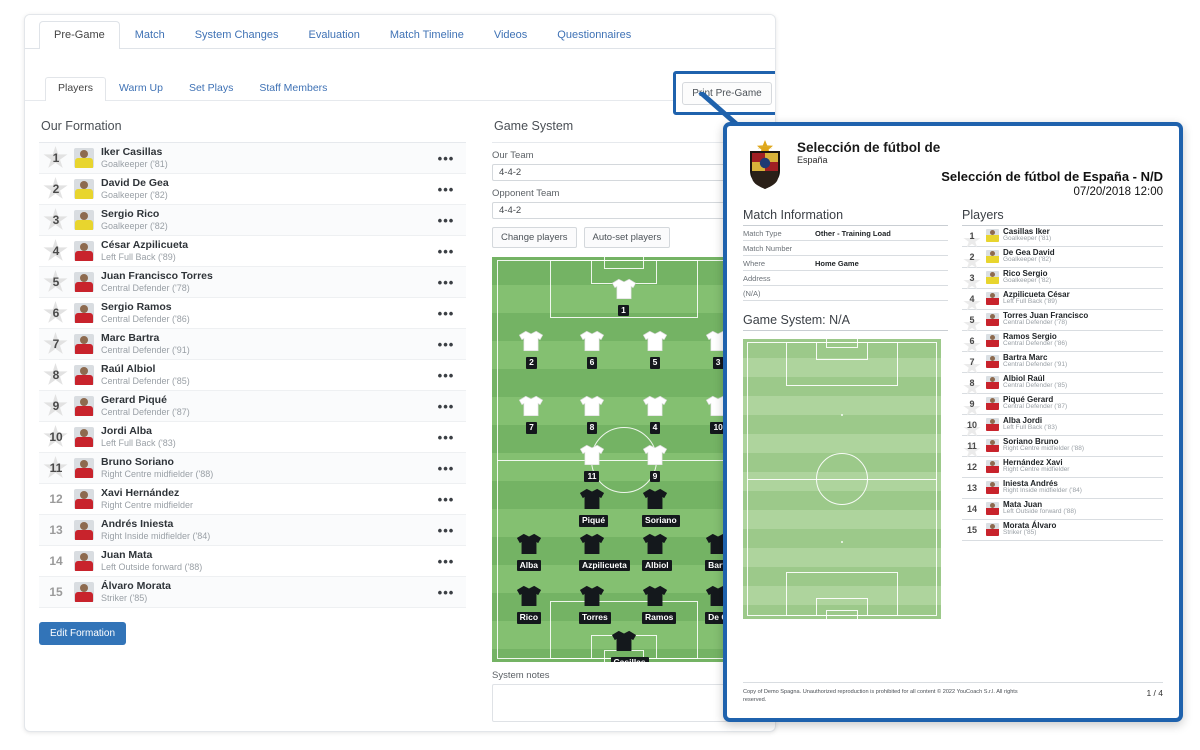 Image resolution: width=1200 pixels, height=750 pixels. Describe the element at coordinates (529, 605) in the screenshot. I see `our-shirt: Rico` at that location.